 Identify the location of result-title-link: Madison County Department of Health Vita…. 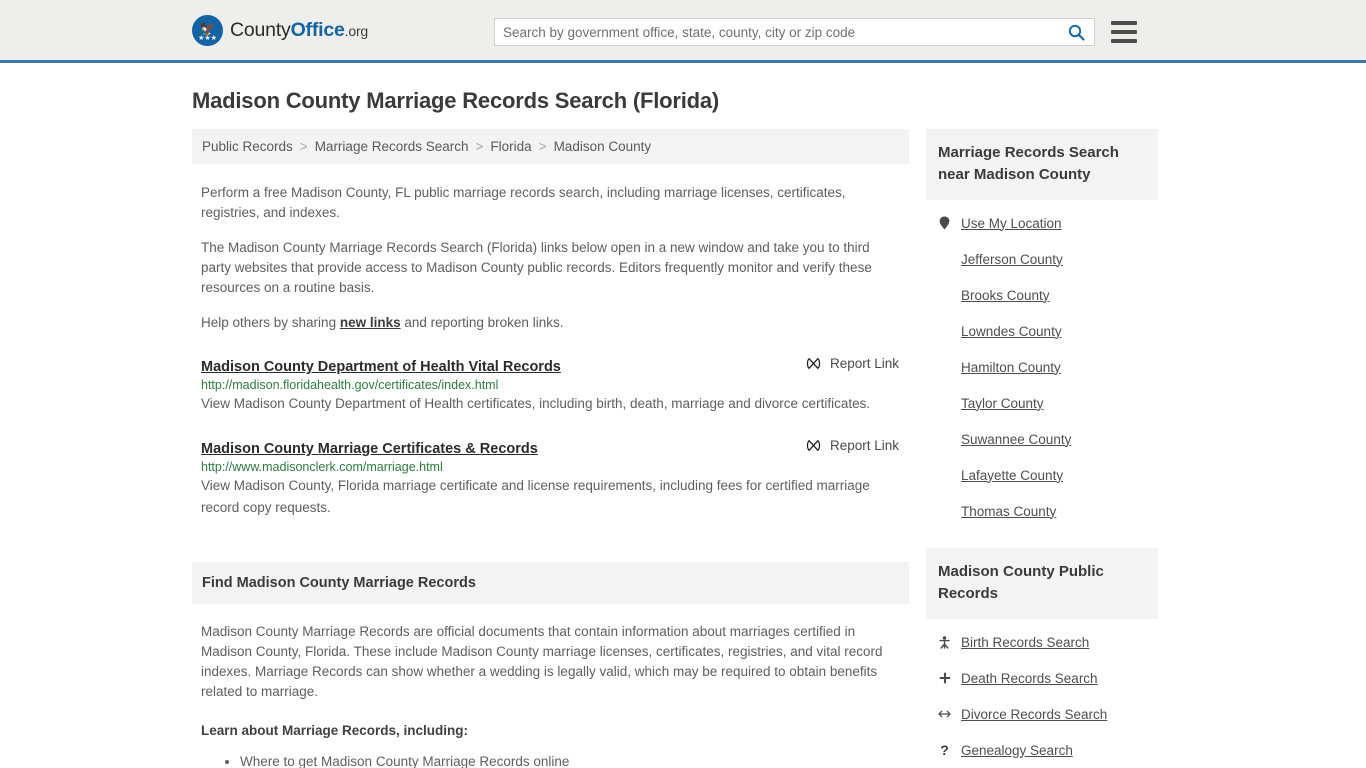
(381, 367).